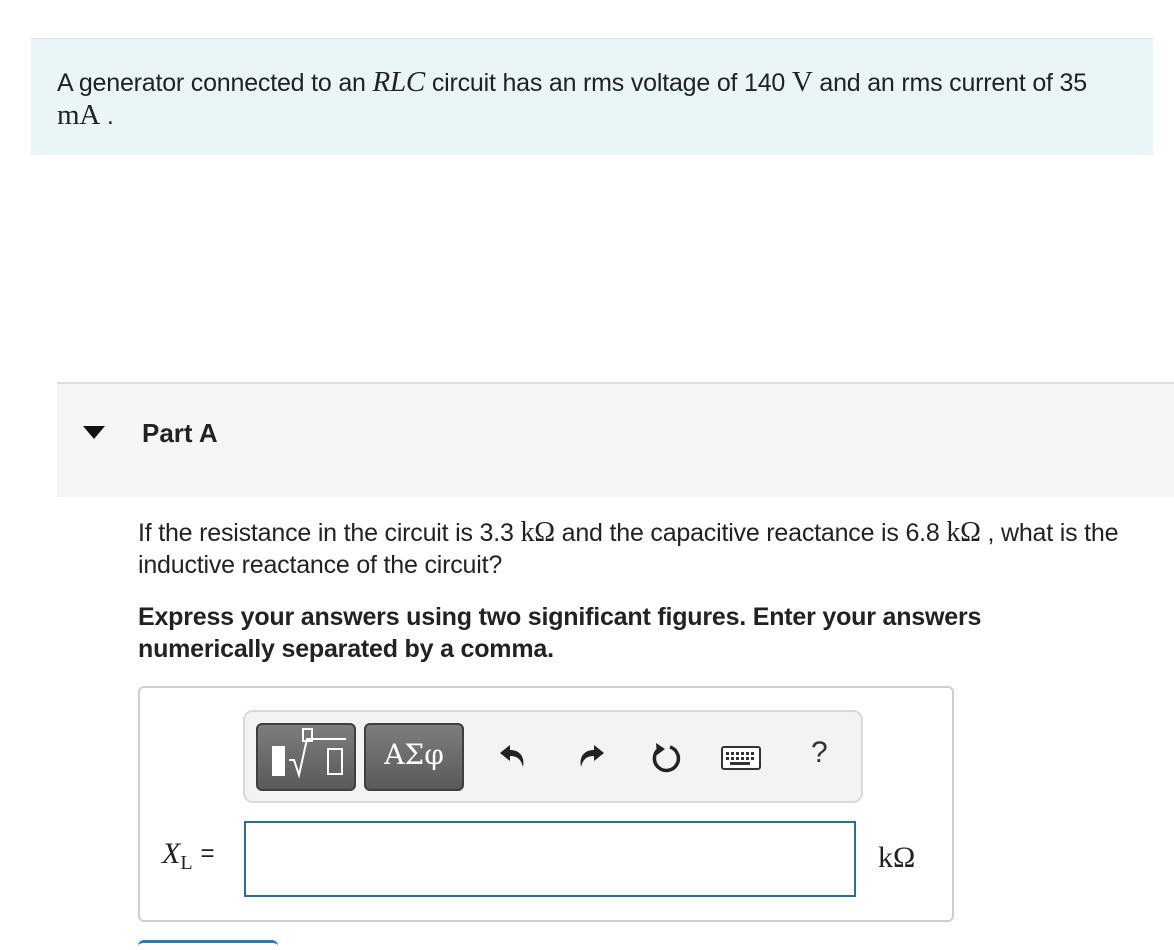  What do you see at coordinates (666, 757) in the screenshot?
I see `reset-icon` at bounding box center [666, 757].